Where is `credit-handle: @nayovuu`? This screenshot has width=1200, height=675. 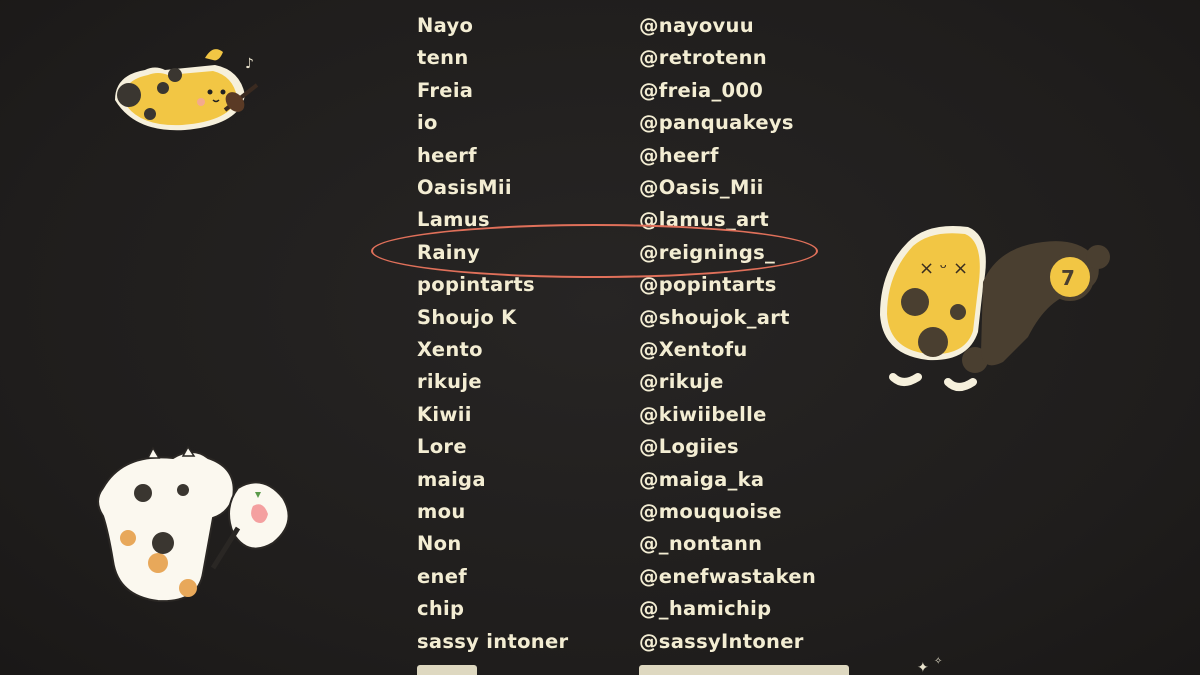 credit-handle: @nayovuu is located at coordinates (696, 25).